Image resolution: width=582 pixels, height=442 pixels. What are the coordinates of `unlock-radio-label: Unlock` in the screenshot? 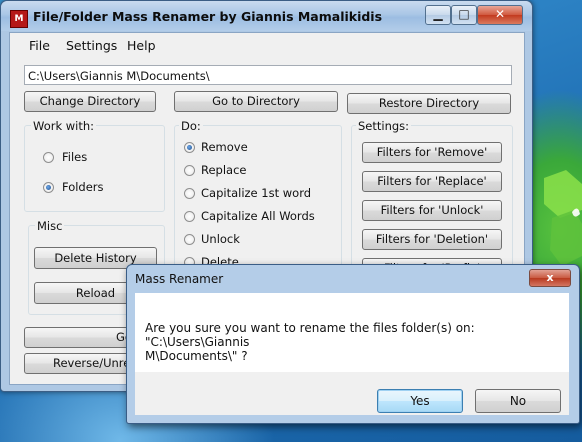 It's located at (220, 239).